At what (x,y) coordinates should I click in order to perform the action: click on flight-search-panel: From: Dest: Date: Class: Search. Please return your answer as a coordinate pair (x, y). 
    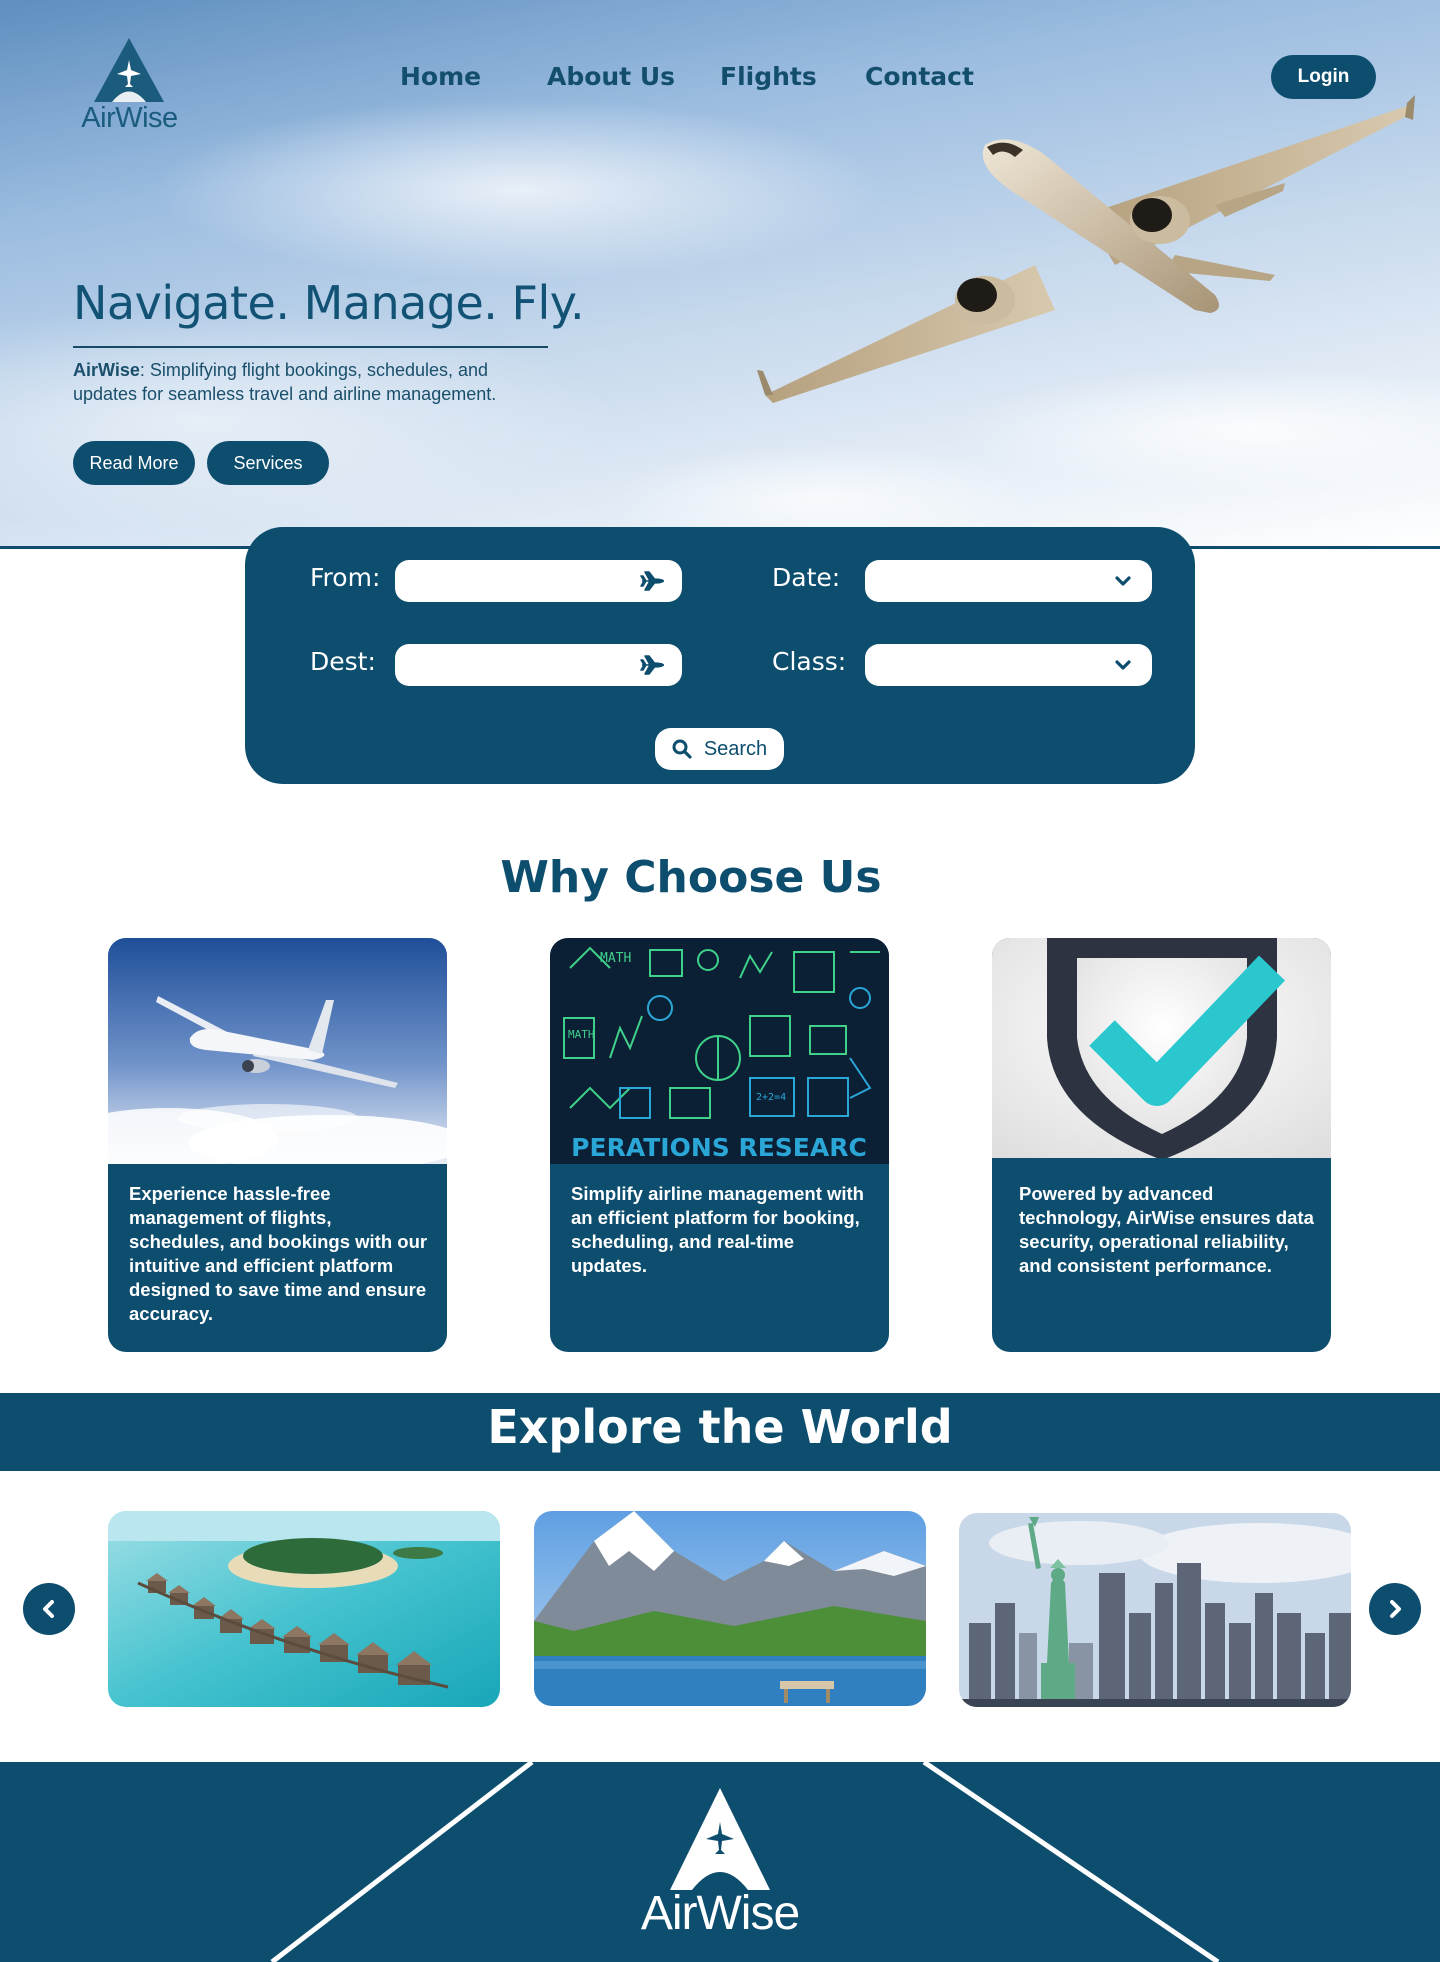
    Looking at the image, I should click on (720, 655).